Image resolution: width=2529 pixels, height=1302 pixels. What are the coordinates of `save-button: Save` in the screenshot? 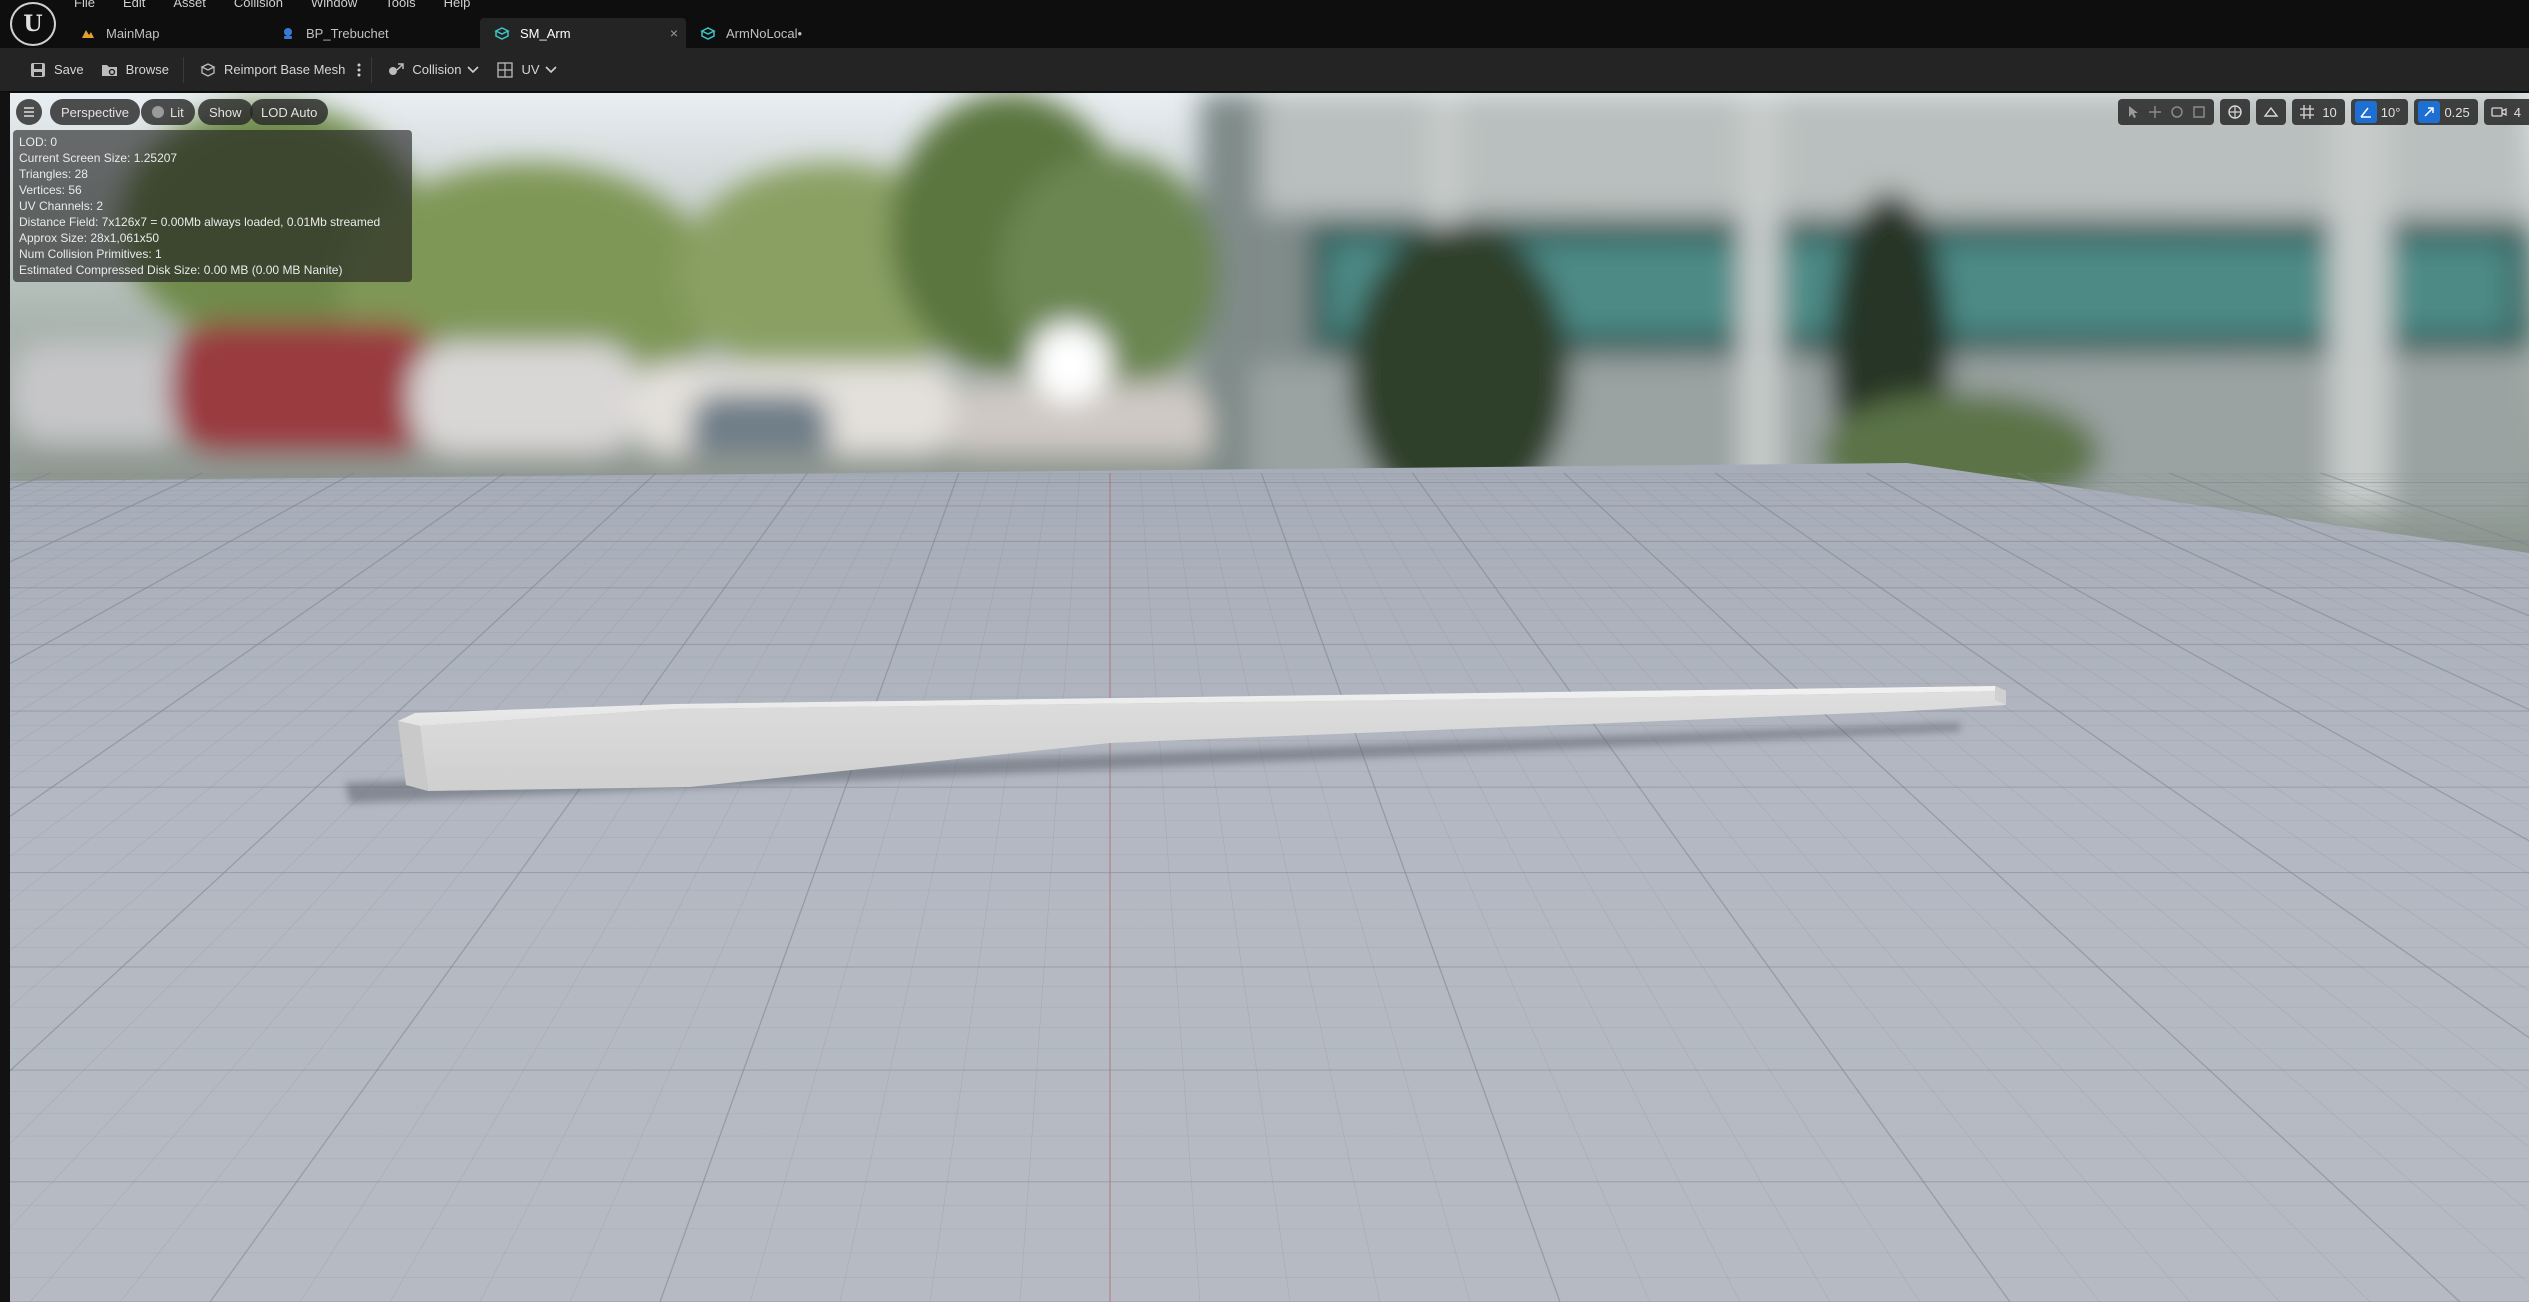 It's located at (56, 70).